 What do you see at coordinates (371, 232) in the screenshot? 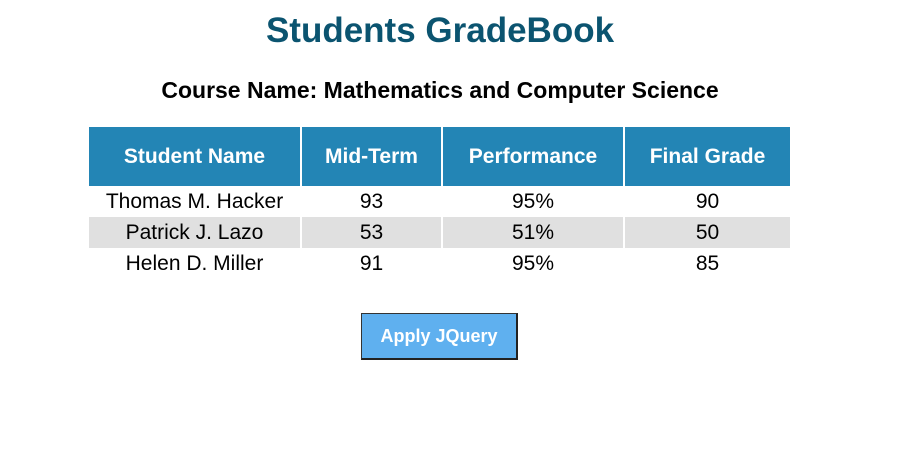
I see `cell-mid-term: 53` at bounding box center [371, 232].